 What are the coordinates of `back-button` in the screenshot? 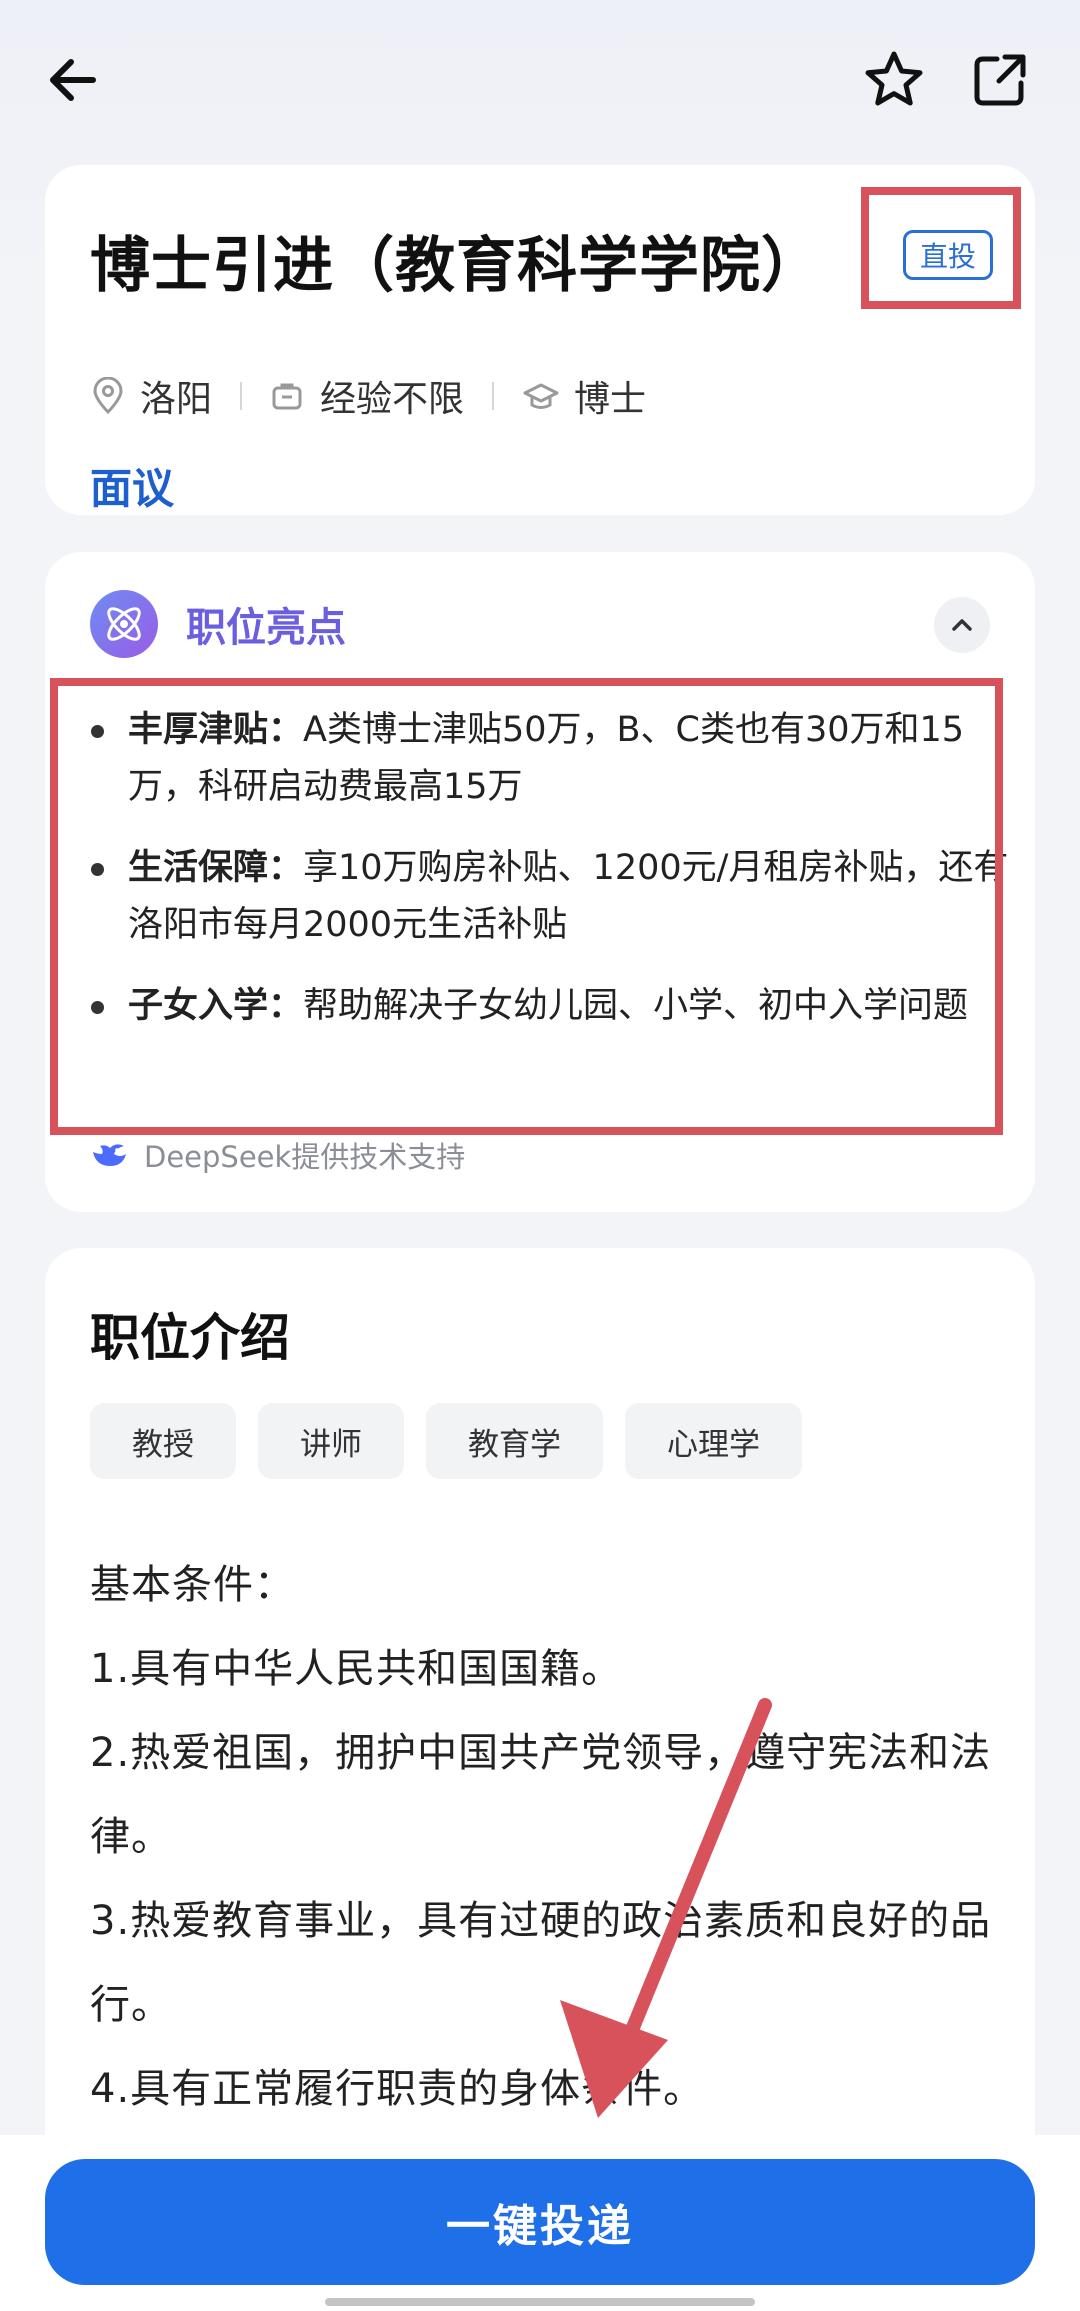 It's located at (73, 80).